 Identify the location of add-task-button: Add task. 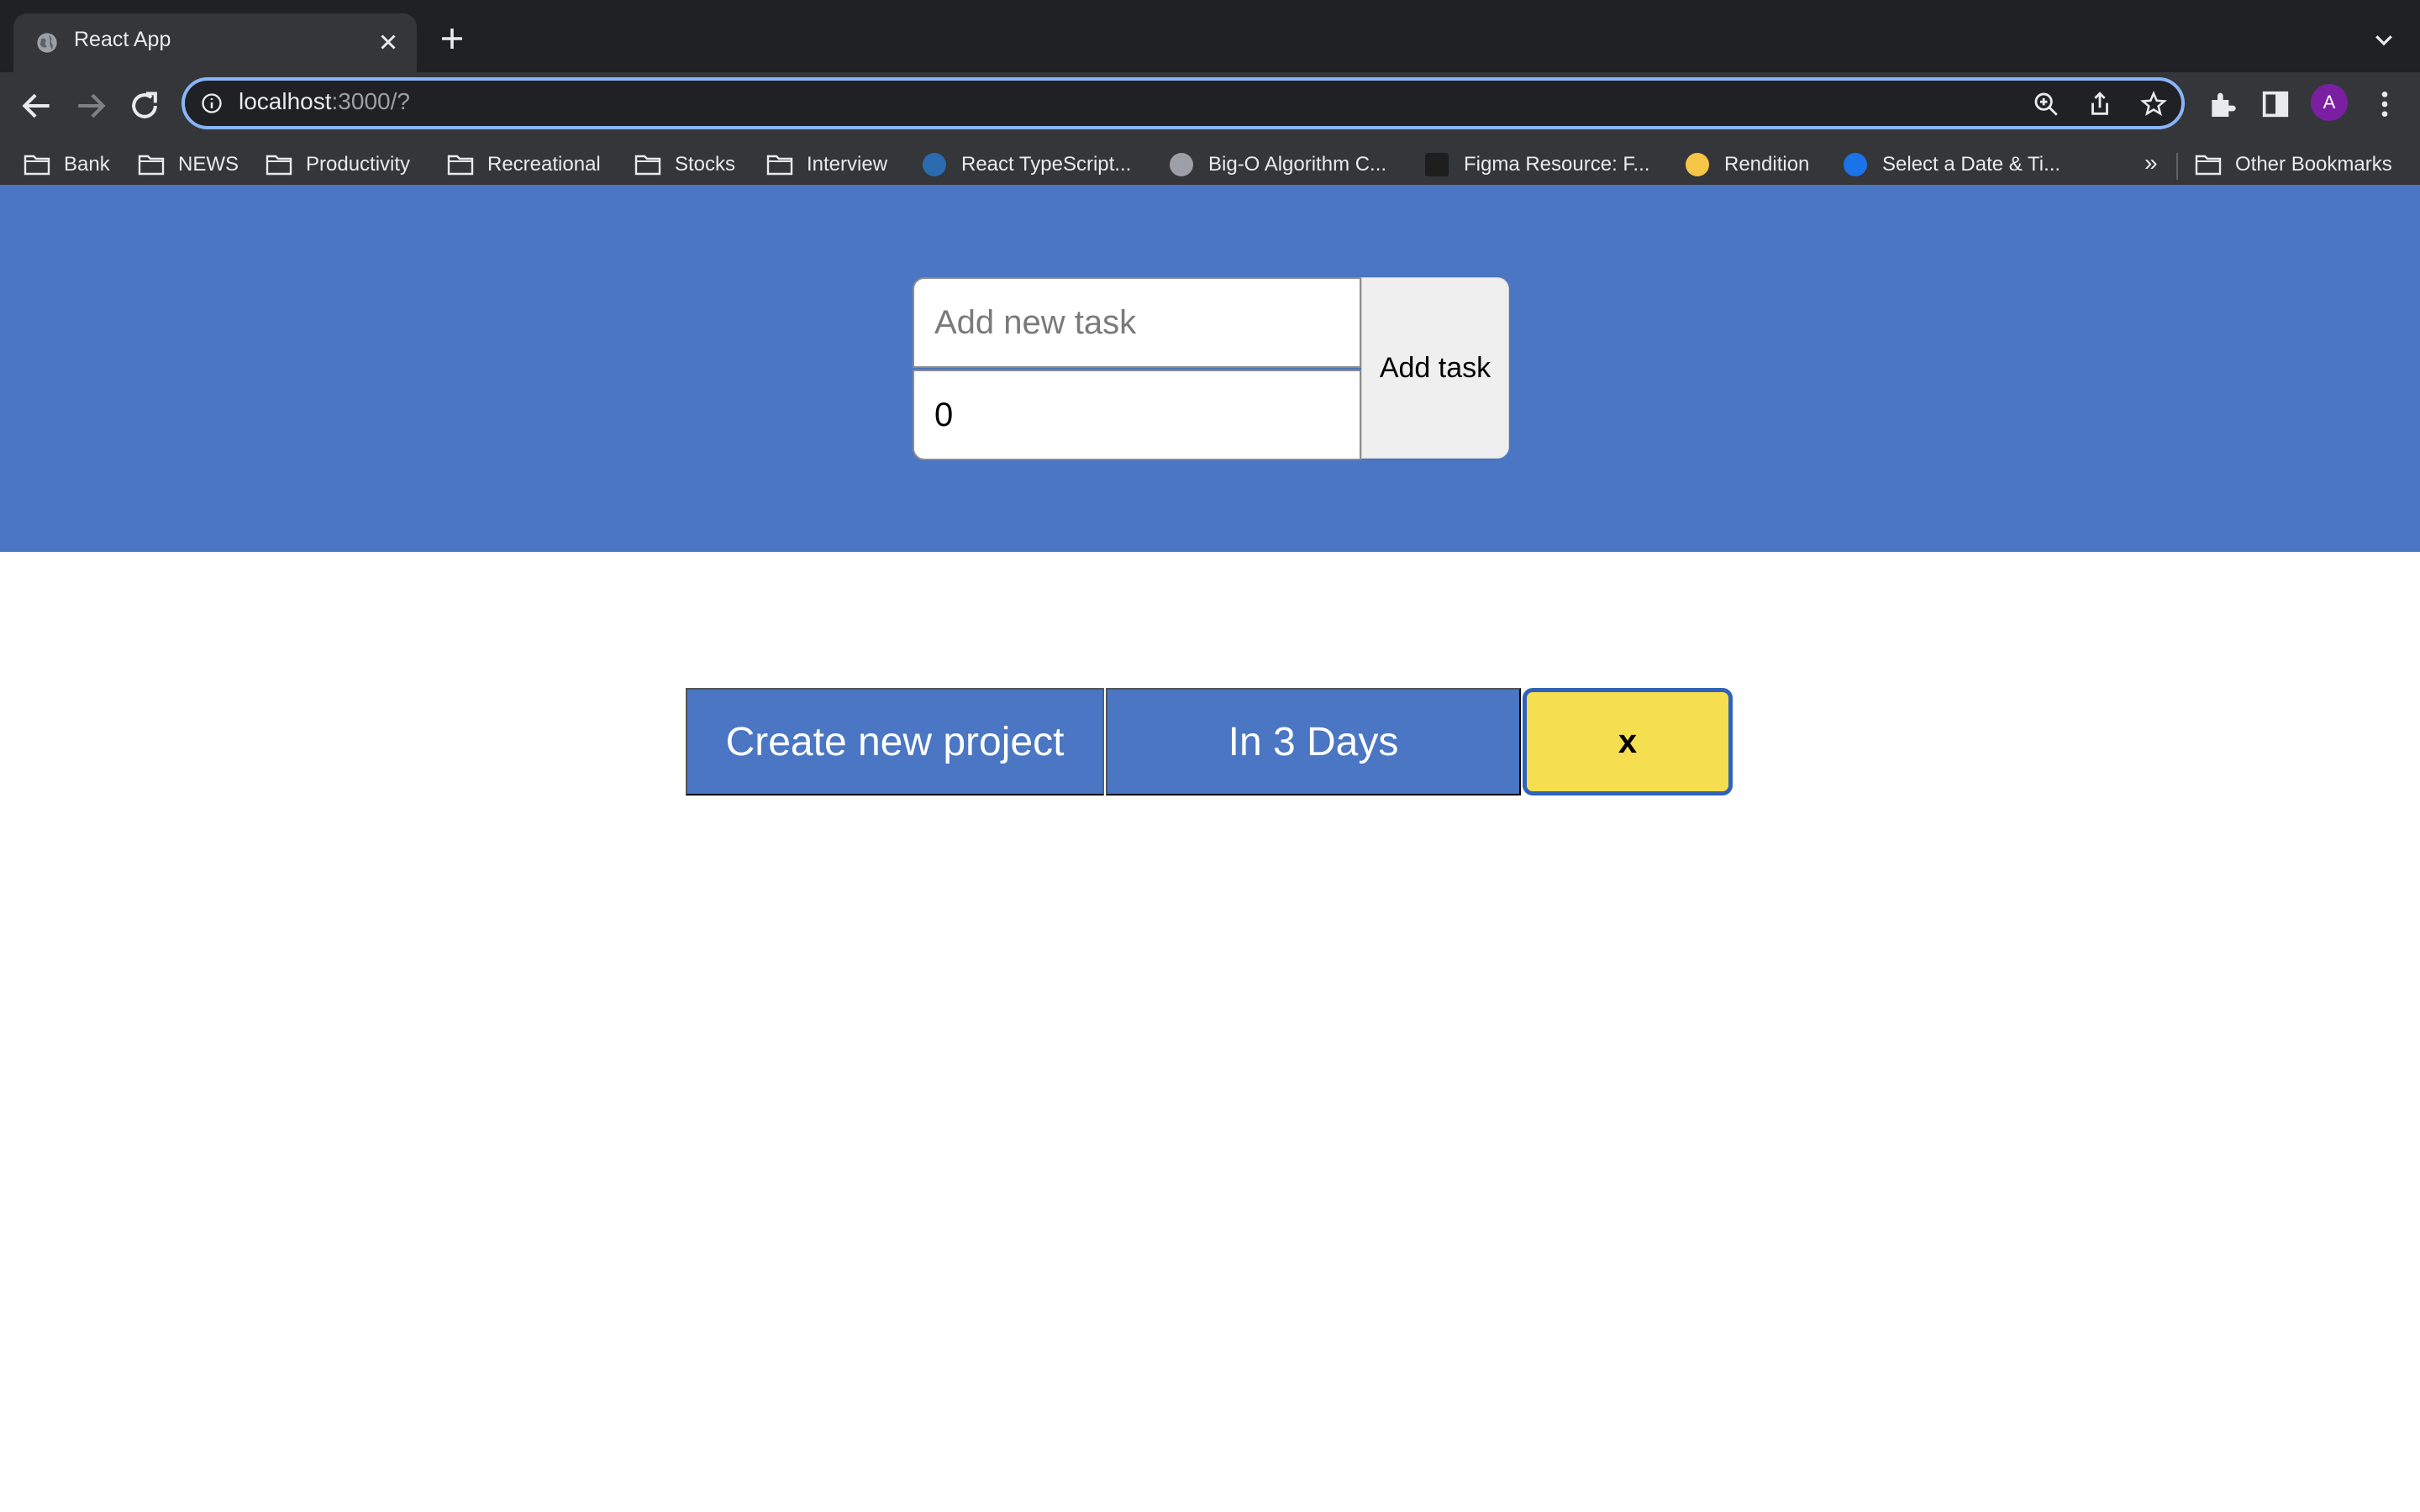
(1435, 368).